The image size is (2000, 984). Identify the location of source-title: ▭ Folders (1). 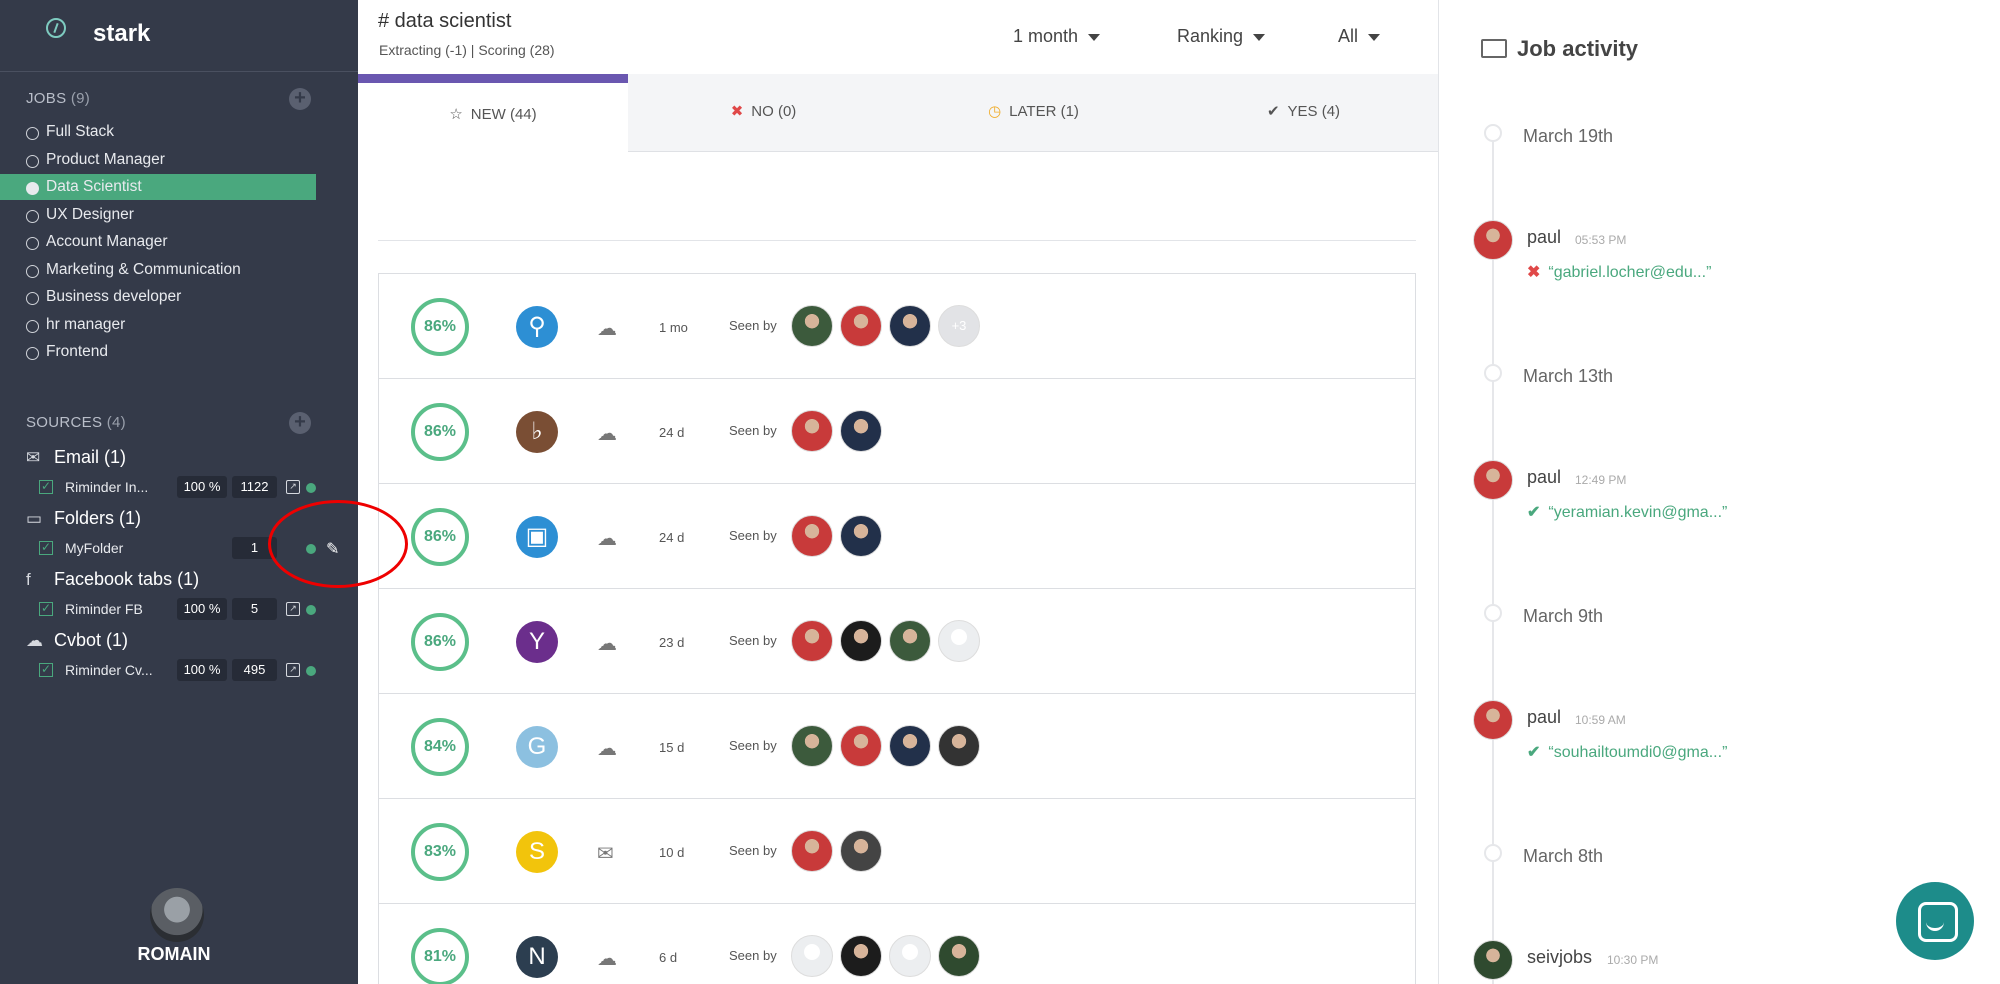
(83, 518).